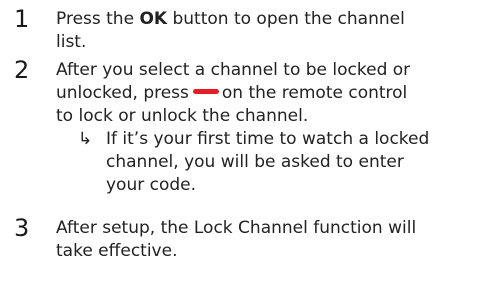 The width and height of the screenshot is (480, 301). What do you see at coordinates (255, 162) in the screenshot?
I see `note-line-2: channel, you will be asked to enter` at bounding box center [255, 162].